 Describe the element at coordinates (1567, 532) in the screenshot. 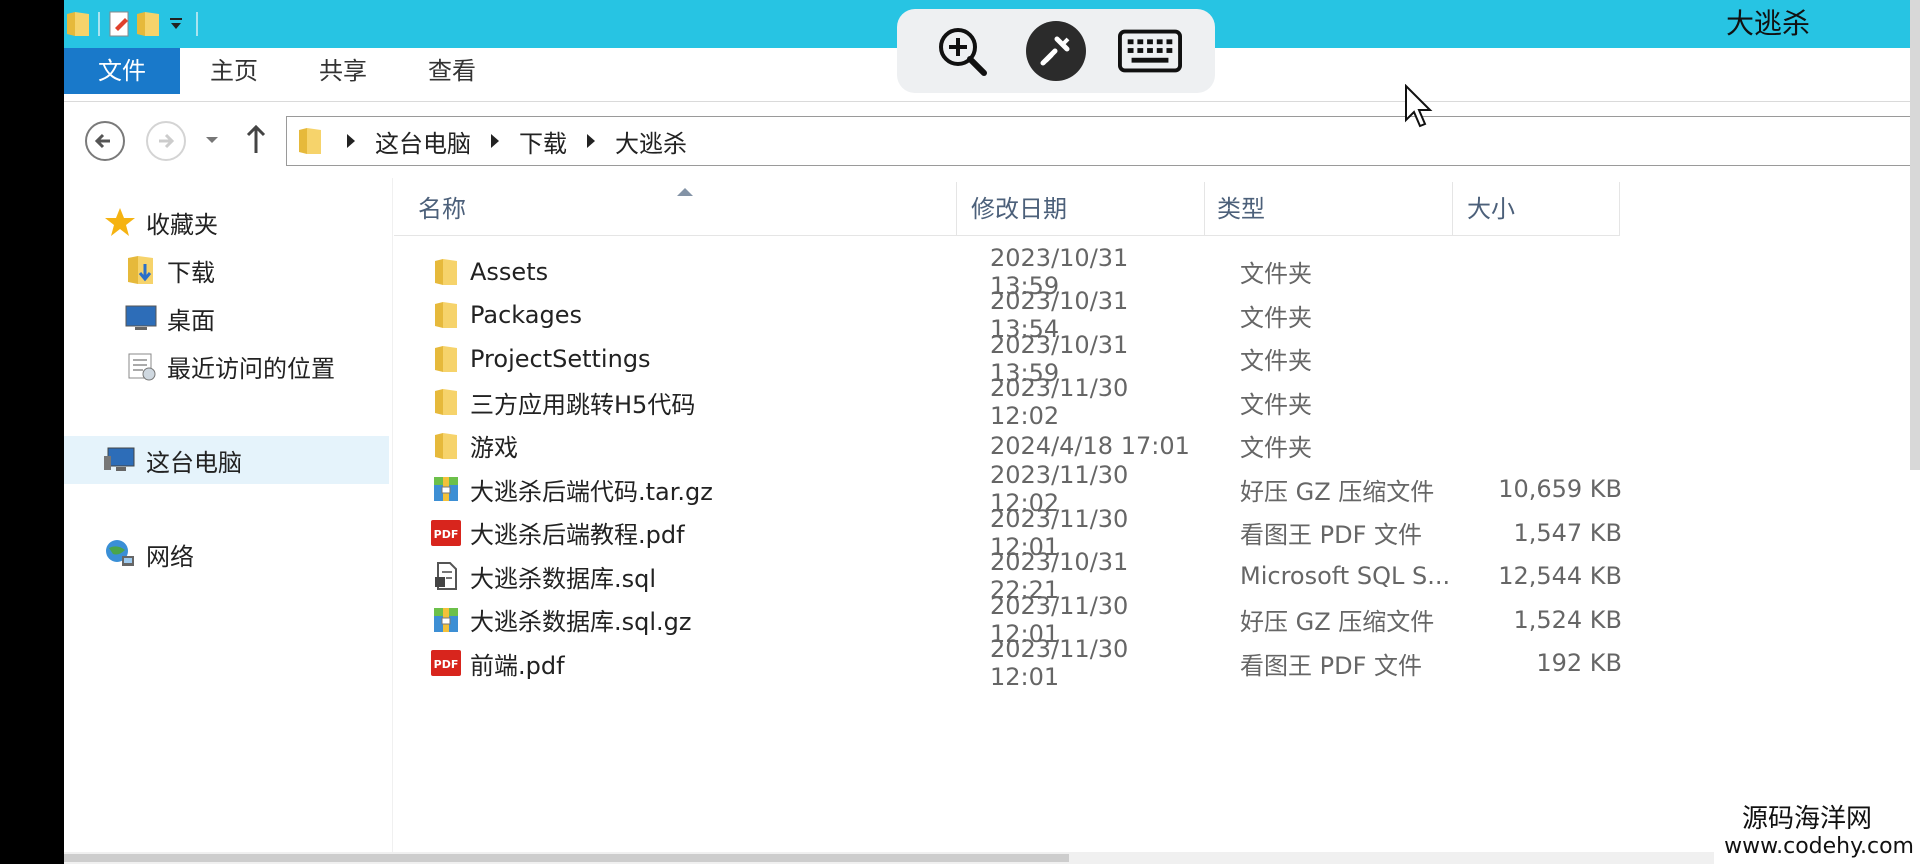

I see `file-size: 1,547 KB` at that location.